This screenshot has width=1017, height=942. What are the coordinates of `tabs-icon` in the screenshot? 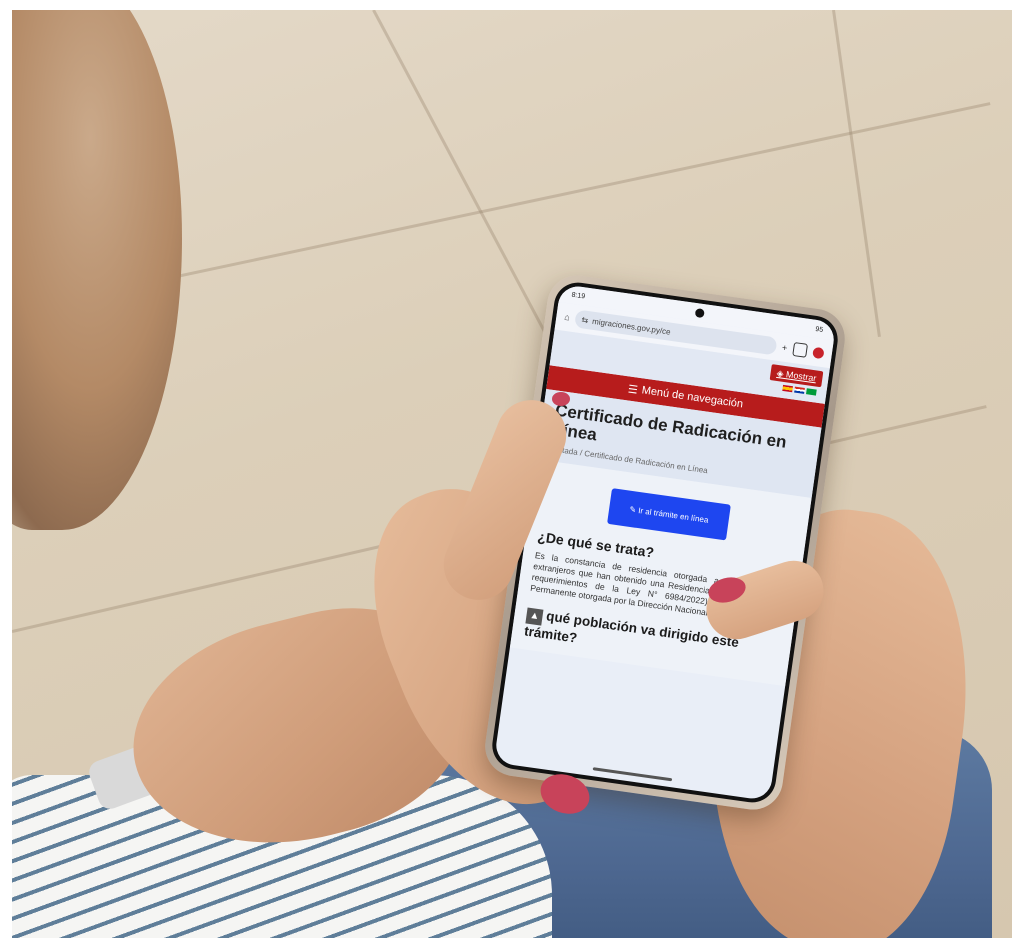 It's located at (800, 350).